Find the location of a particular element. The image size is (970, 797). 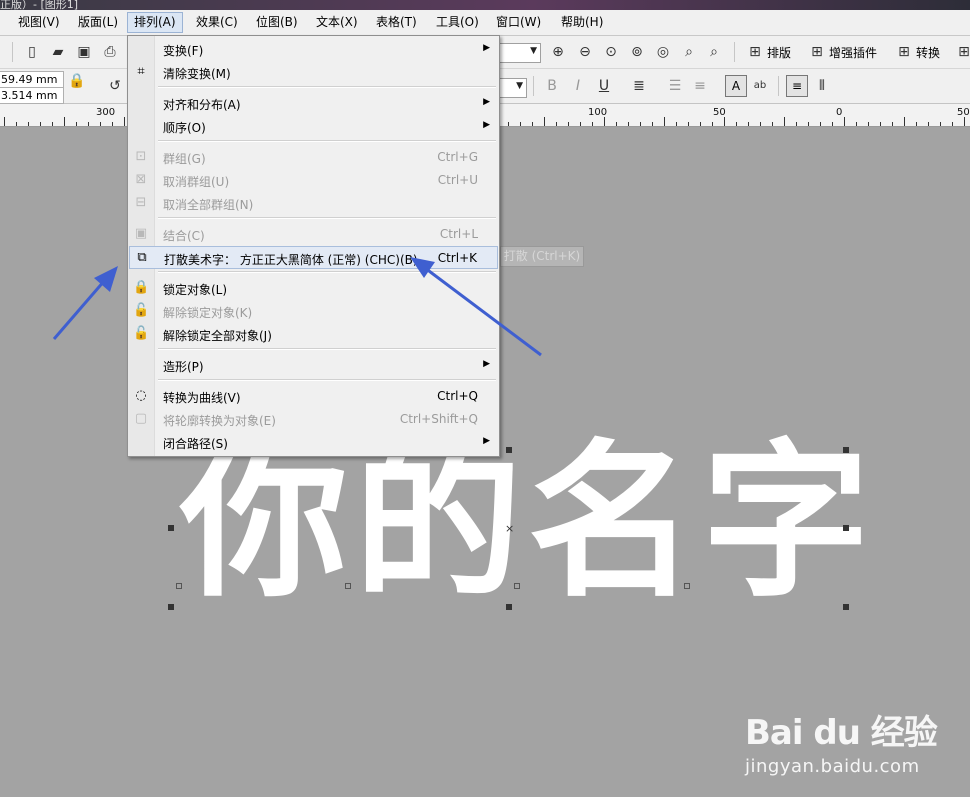

italic-icon: I is located at coordinates (578, 86).